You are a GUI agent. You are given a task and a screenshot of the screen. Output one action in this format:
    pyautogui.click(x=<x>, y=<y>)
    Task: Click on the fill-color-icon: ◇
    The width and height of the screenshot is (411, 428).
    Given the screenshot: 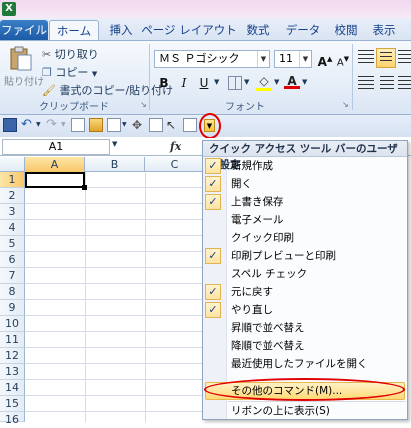 What is the action you would take?
    pyautogui.click(x=264, y=83)
    